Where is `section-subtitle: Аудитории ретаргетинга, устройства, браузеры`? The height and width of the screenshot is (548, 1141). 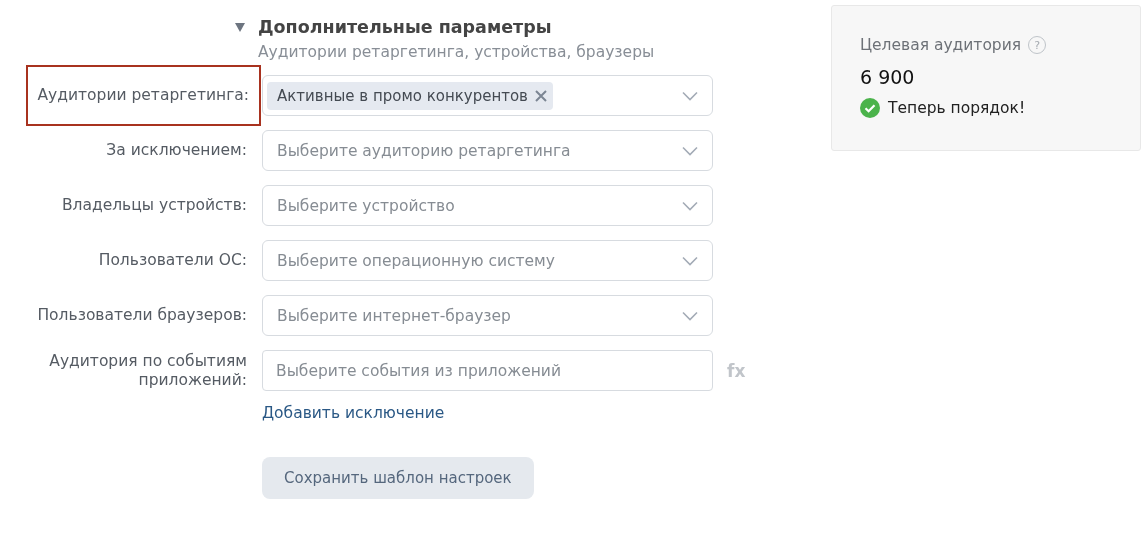
section-subtitle: Аудитории ретаргетинга, устройства, браузеры is located at coordinates (456, 52).